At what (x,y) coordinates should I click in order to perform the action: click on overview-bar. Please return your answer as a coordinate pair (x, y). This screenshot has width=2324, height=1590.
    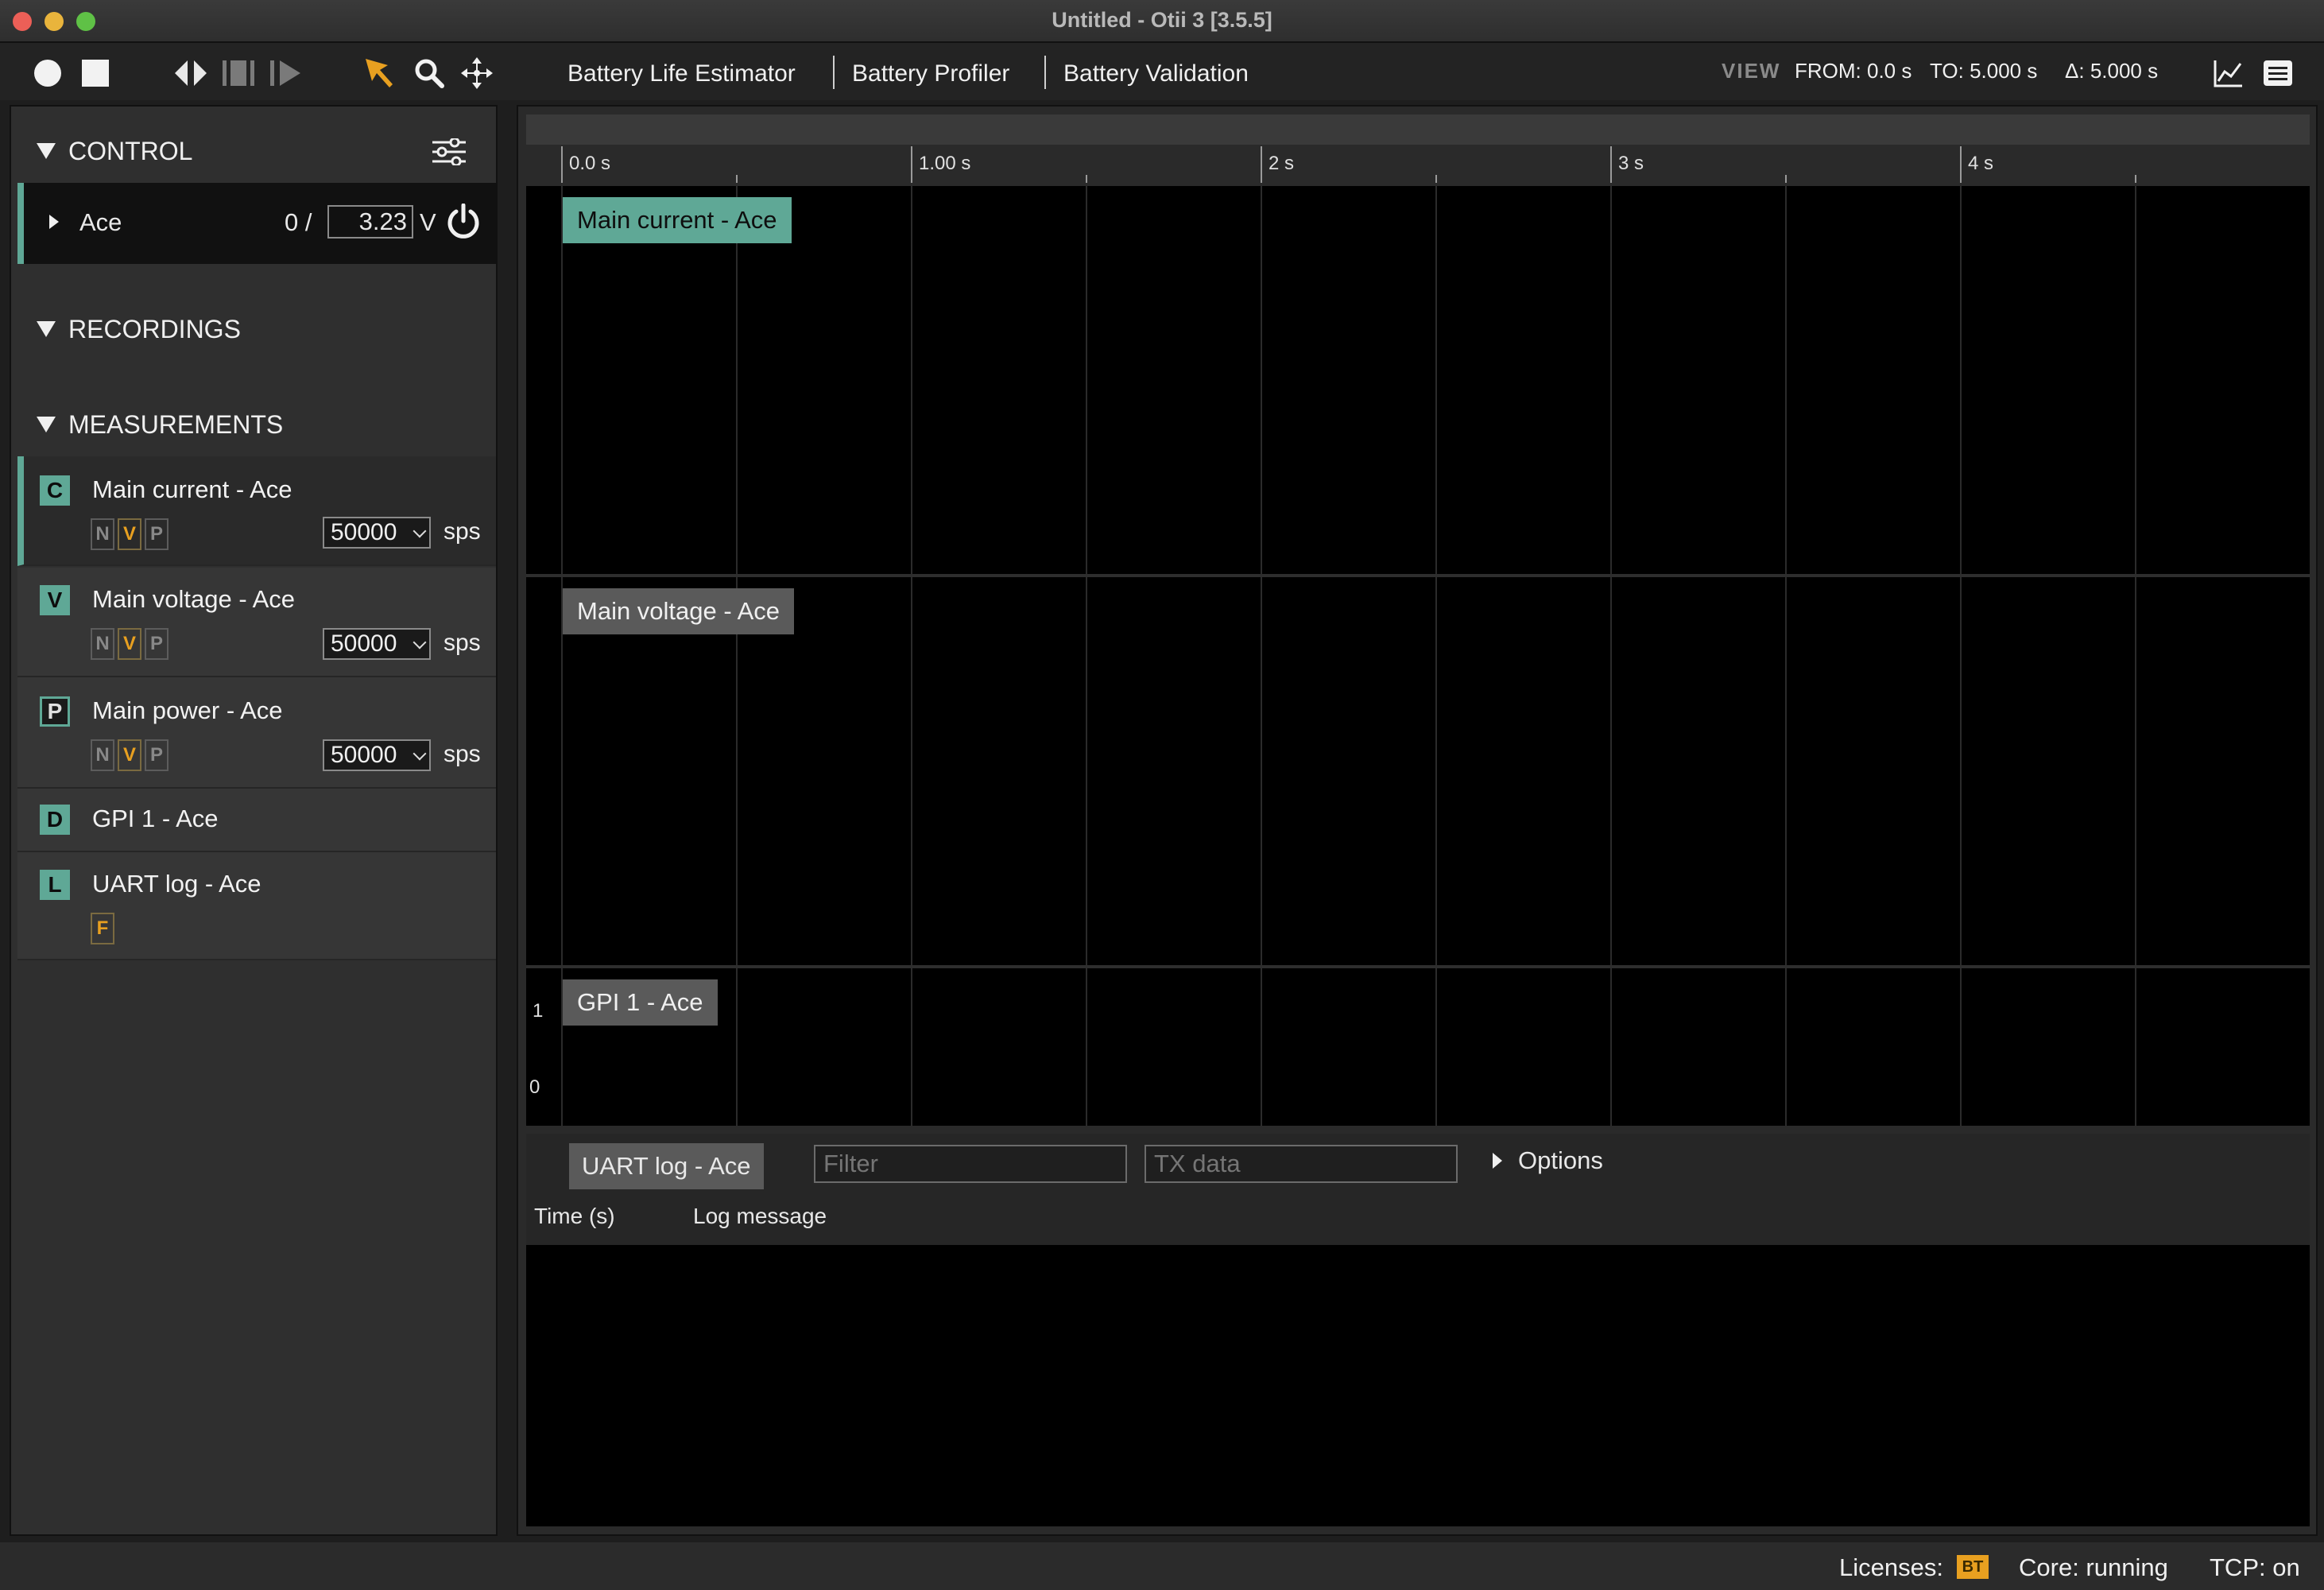
    Looking at the image, I should click on (1418, 129).